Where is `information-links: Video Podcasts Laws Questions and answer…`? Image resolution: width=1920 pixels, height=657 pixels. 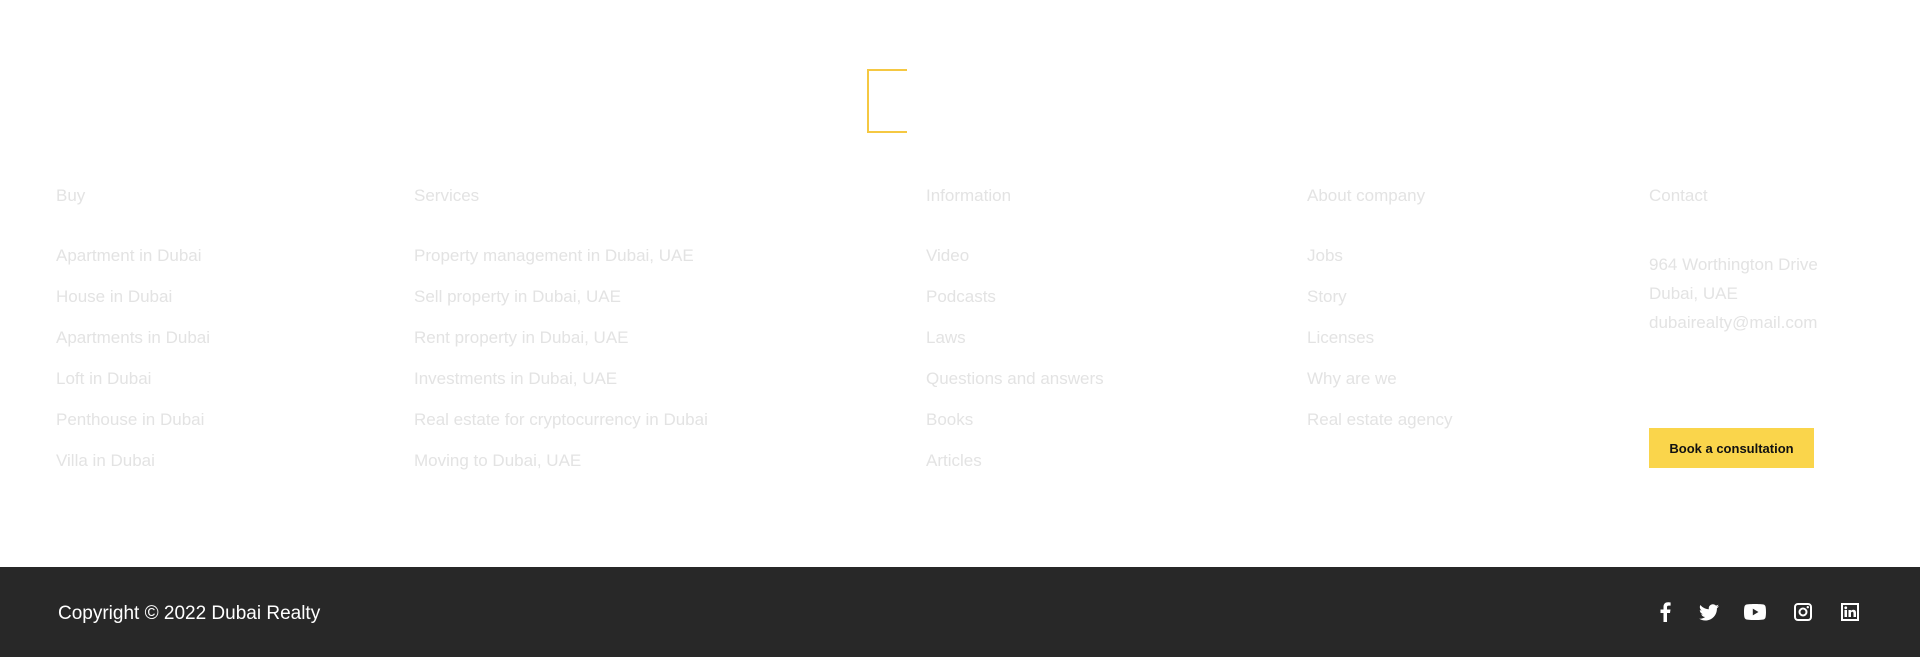 information-links: Video Podcasts Laws Questions and answer… is located at coordinates (1015, 369).